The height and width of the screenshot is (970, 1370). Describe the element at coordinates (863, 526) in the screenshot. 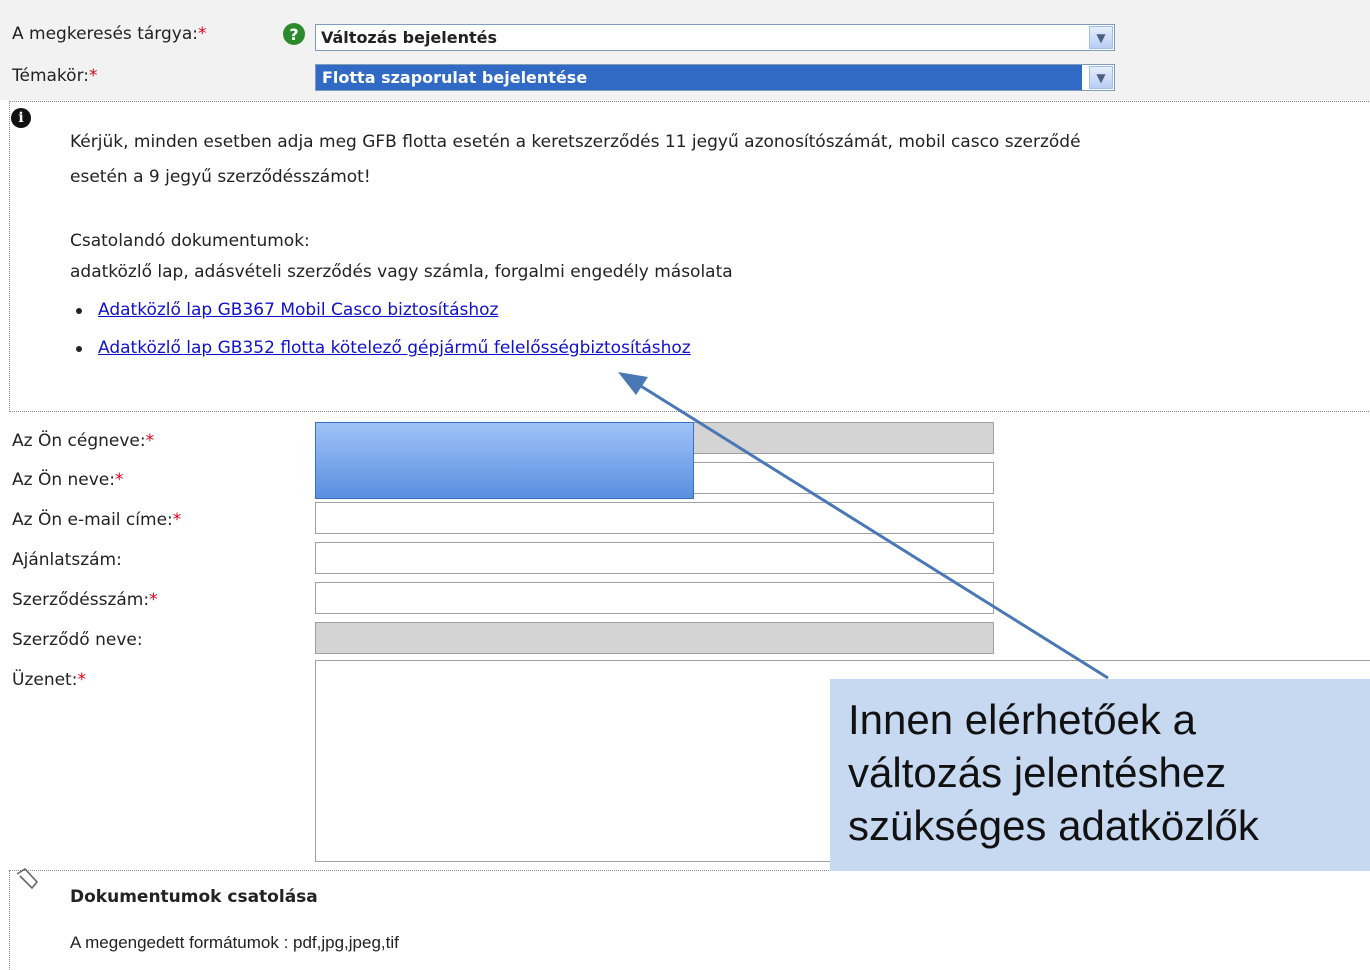

I see `annotation-arrow` at that location.